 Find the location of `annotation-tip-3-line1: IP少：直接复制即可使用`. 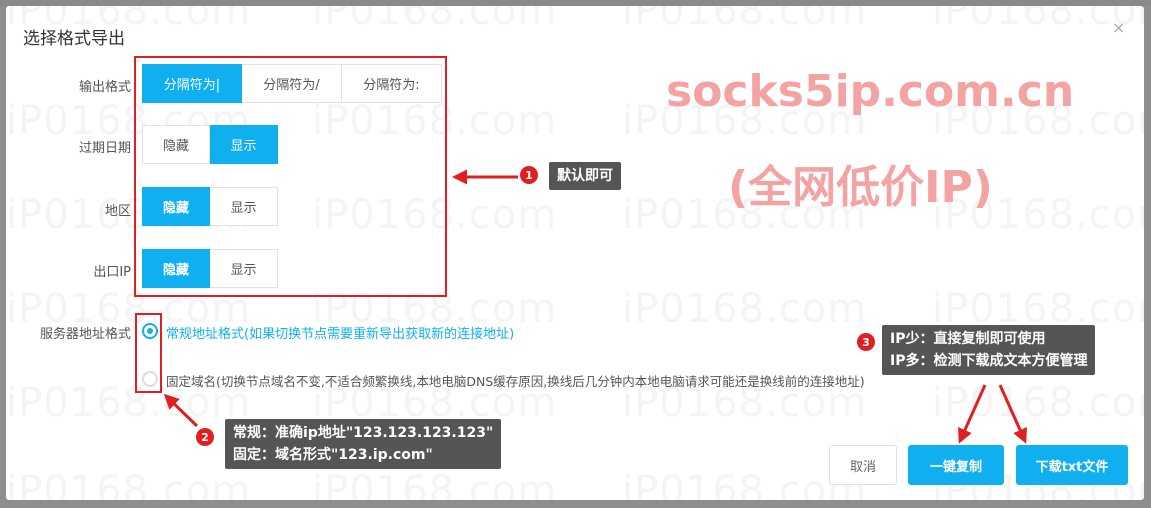

annotation-tip-3-line1: IP少：直接复制即可使用 is located at coordinates (968, 339).